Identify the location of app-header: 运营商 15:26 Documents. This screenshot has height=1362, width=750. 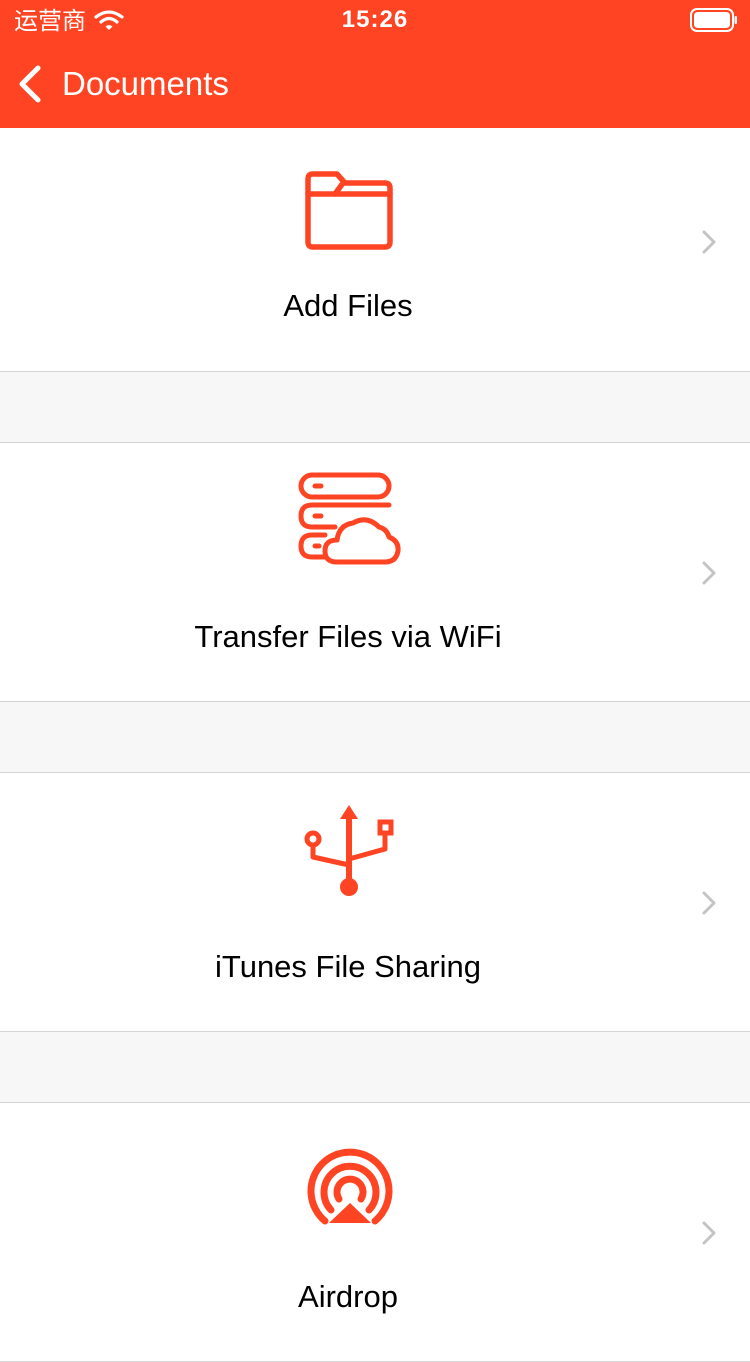
(375, 64).